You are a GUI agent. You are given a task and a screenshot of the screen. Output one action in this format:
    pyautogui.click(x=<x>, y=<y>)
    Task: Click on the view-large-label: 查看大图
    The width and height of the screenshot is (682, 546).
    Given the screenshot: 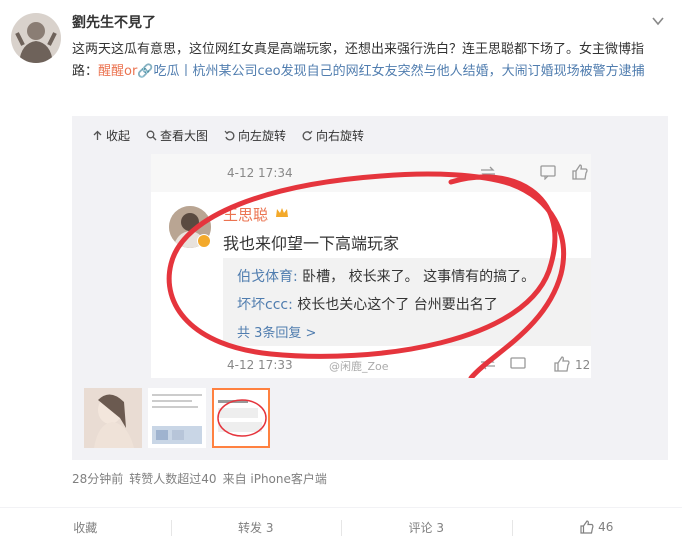 What is the action you would take?
    pyautogui.click(x=184, y=135)
    